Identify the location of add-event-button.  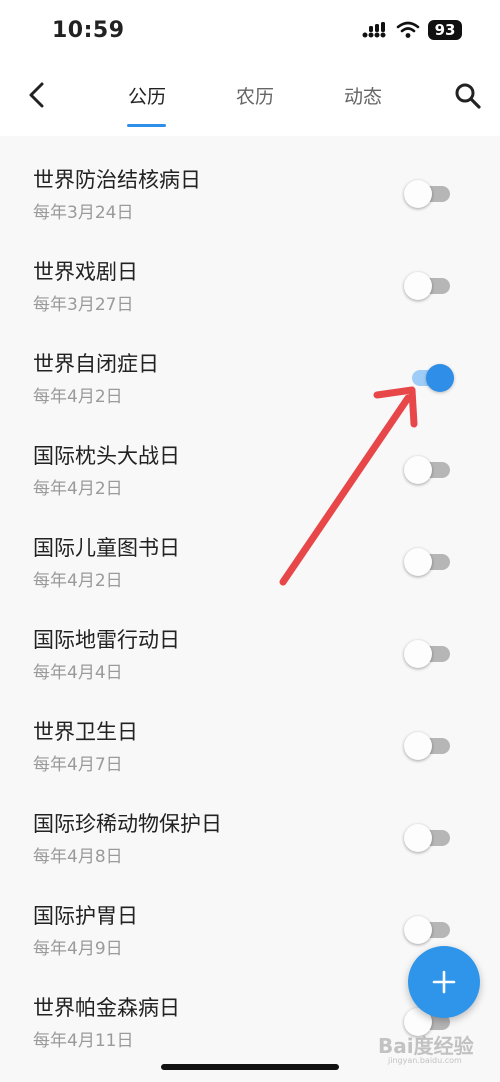
(444, 982).